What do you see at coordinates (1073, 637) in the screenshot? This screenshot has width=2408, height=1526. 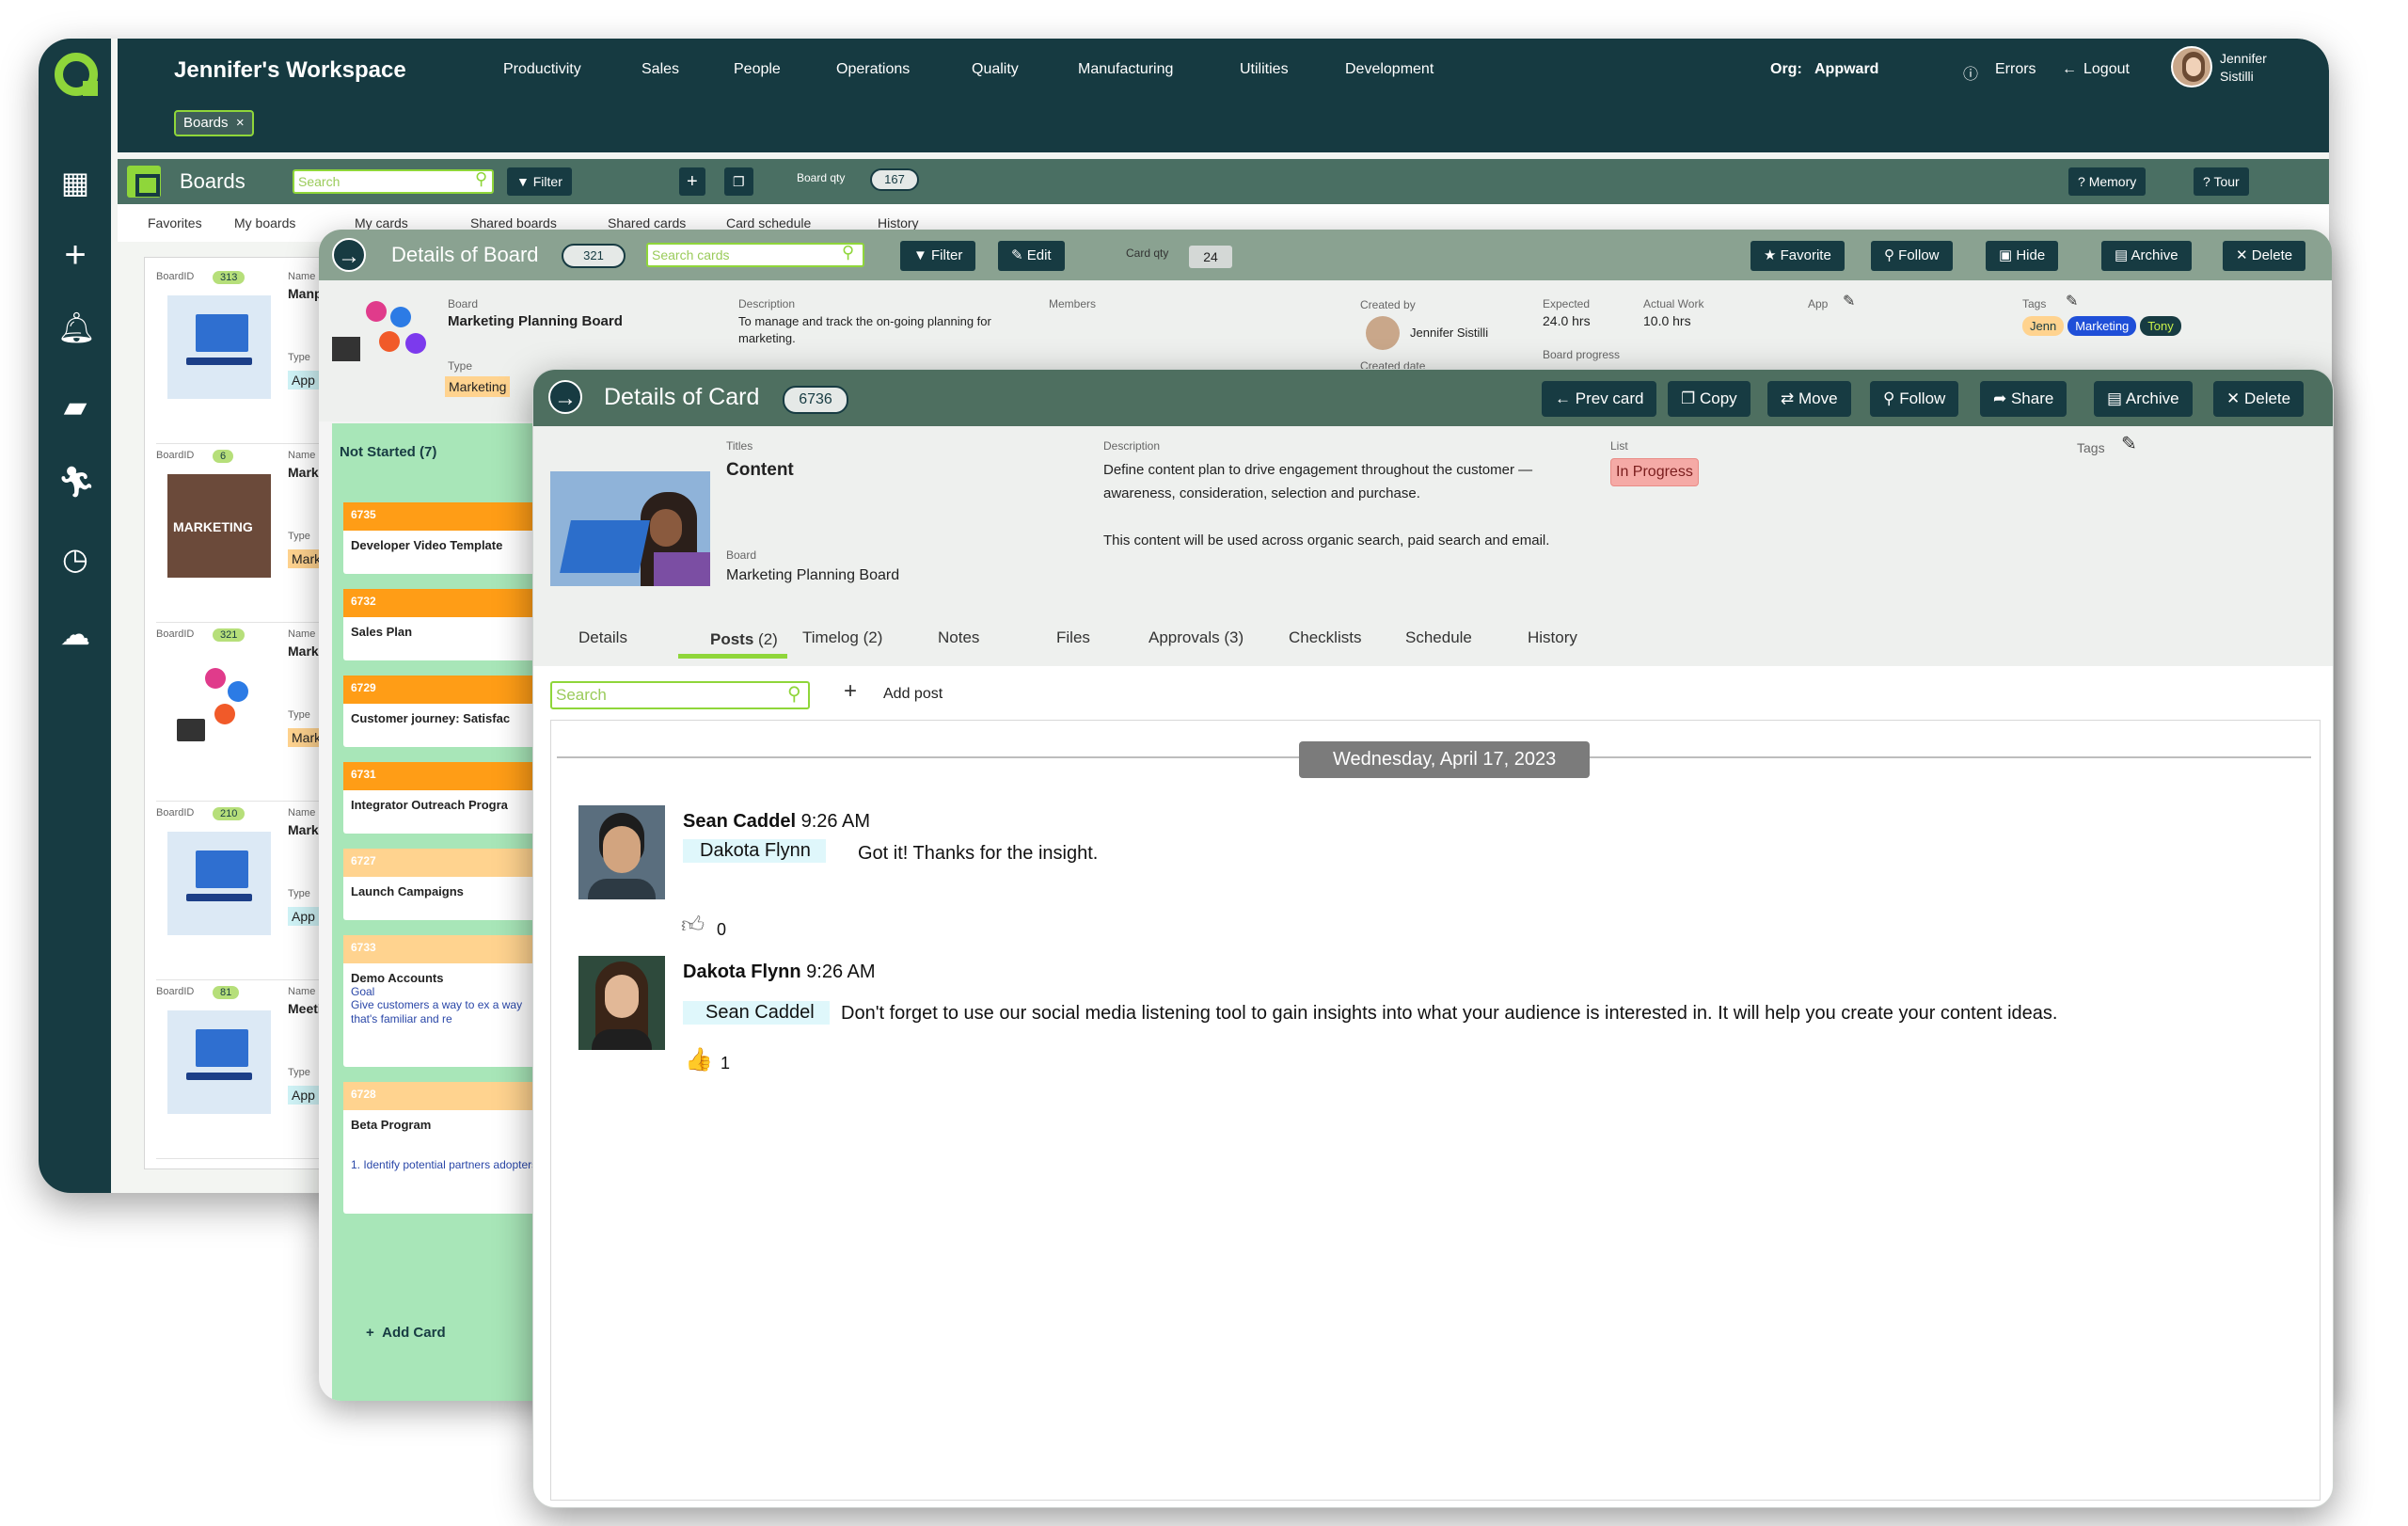 I see `tab-files: Files` at bounding box center [1073, 637].